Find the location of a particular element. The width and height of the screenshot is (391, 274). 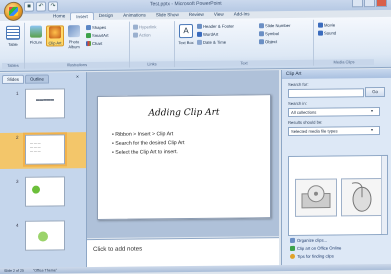

picture-button: Picture is located at coordinates (36, 35).